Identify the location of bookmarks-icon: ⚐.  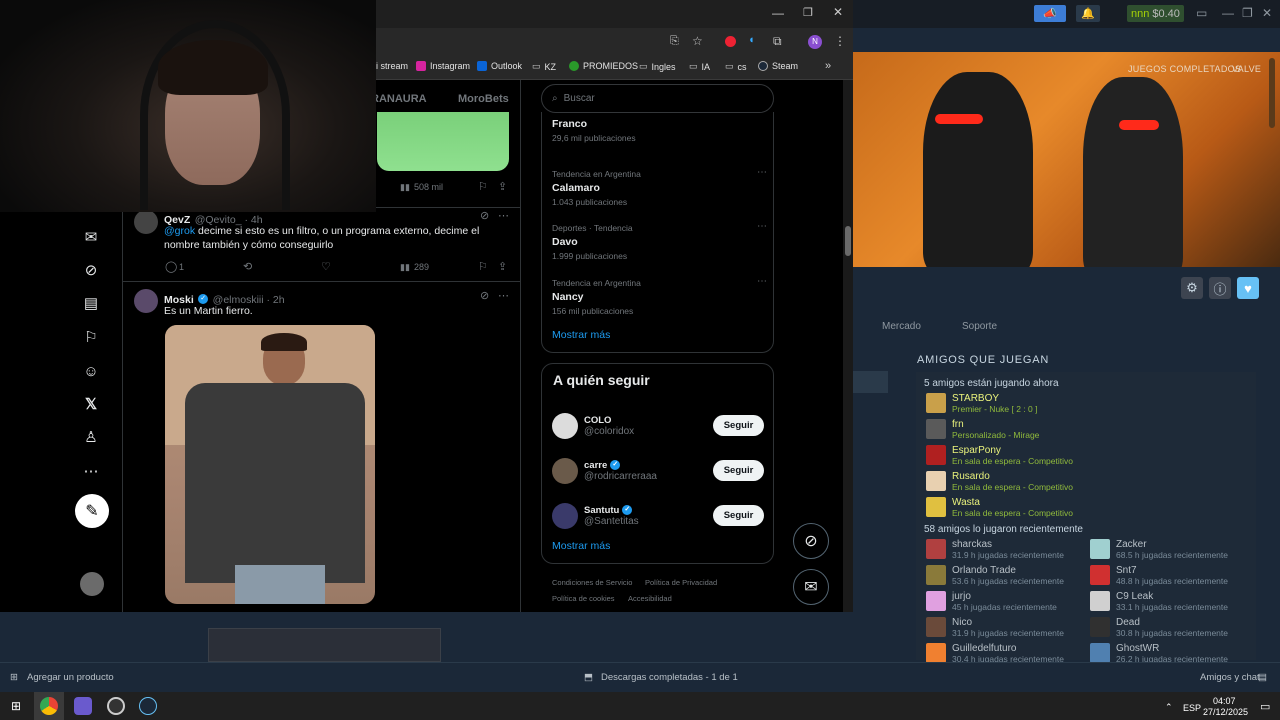
(91, 337).